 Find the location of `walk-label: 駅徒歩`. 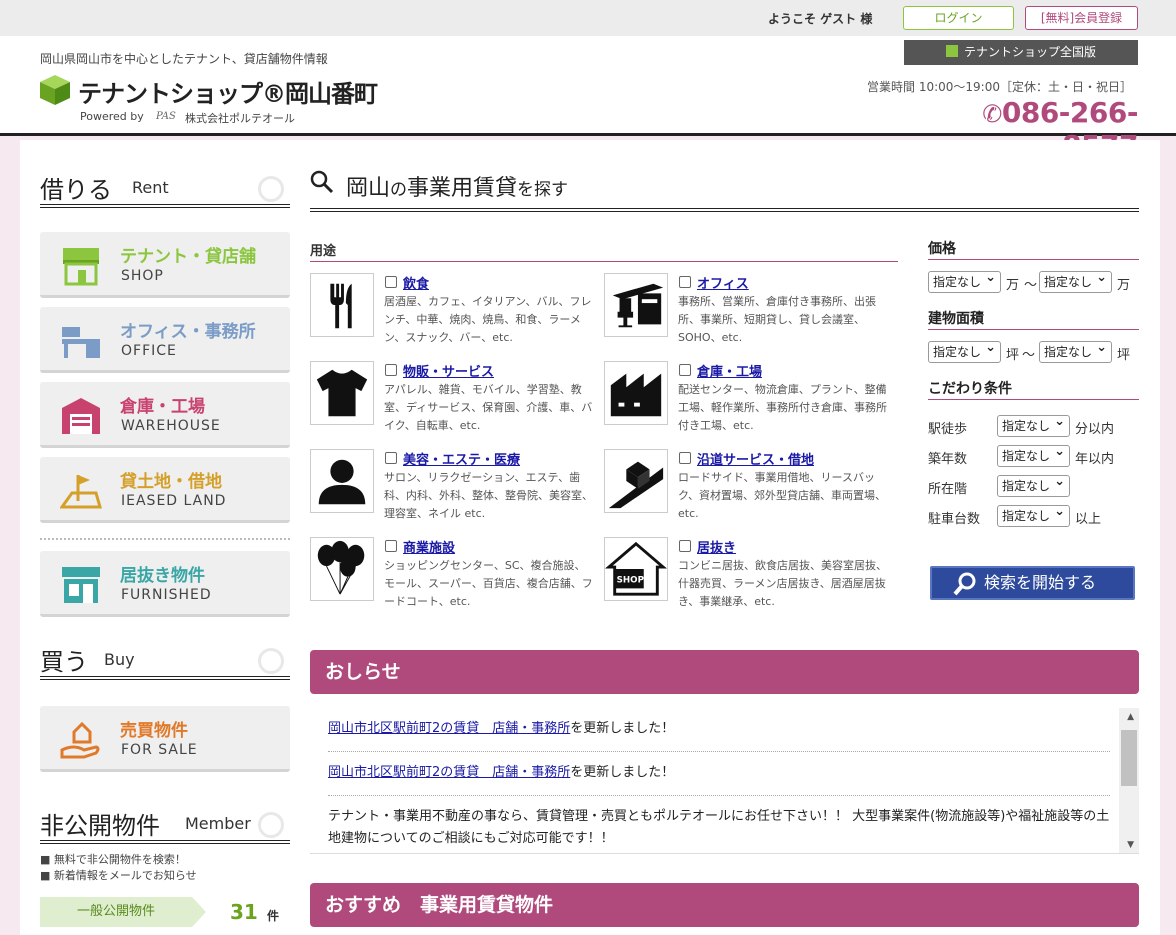

walk-label: 駅徒歩 is located at coordinates (948, 429).